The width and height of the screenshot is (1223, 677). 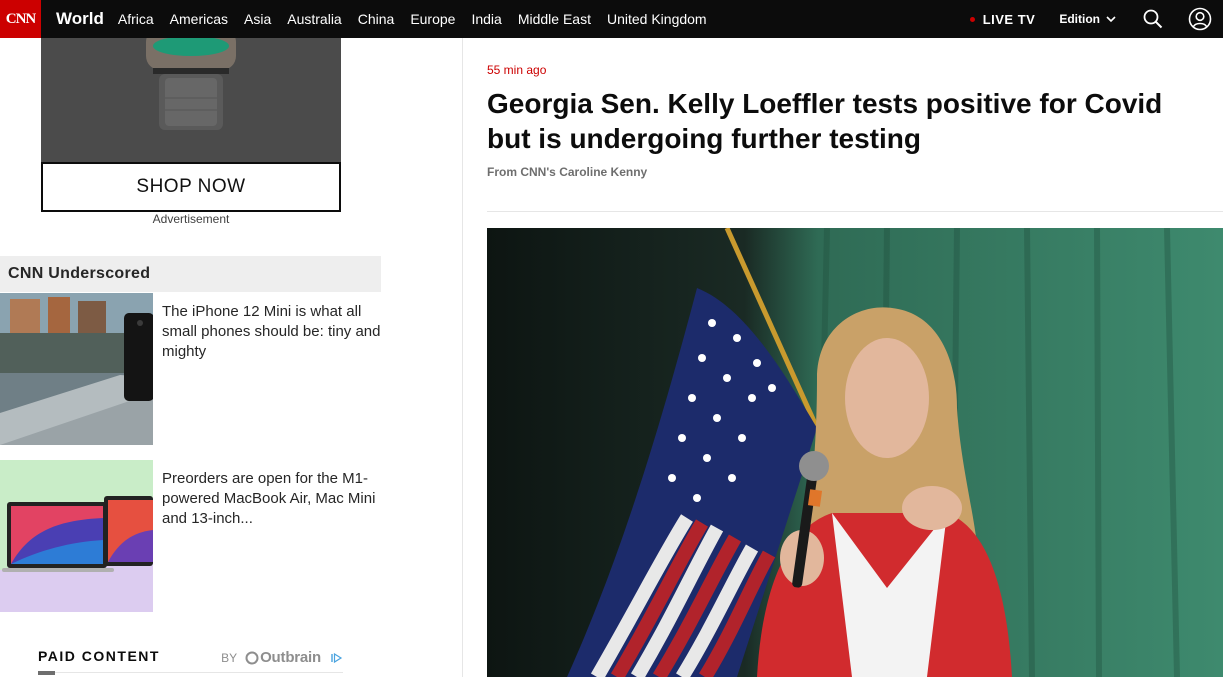 I want to click on article-separator, so click(x=855, y=211).